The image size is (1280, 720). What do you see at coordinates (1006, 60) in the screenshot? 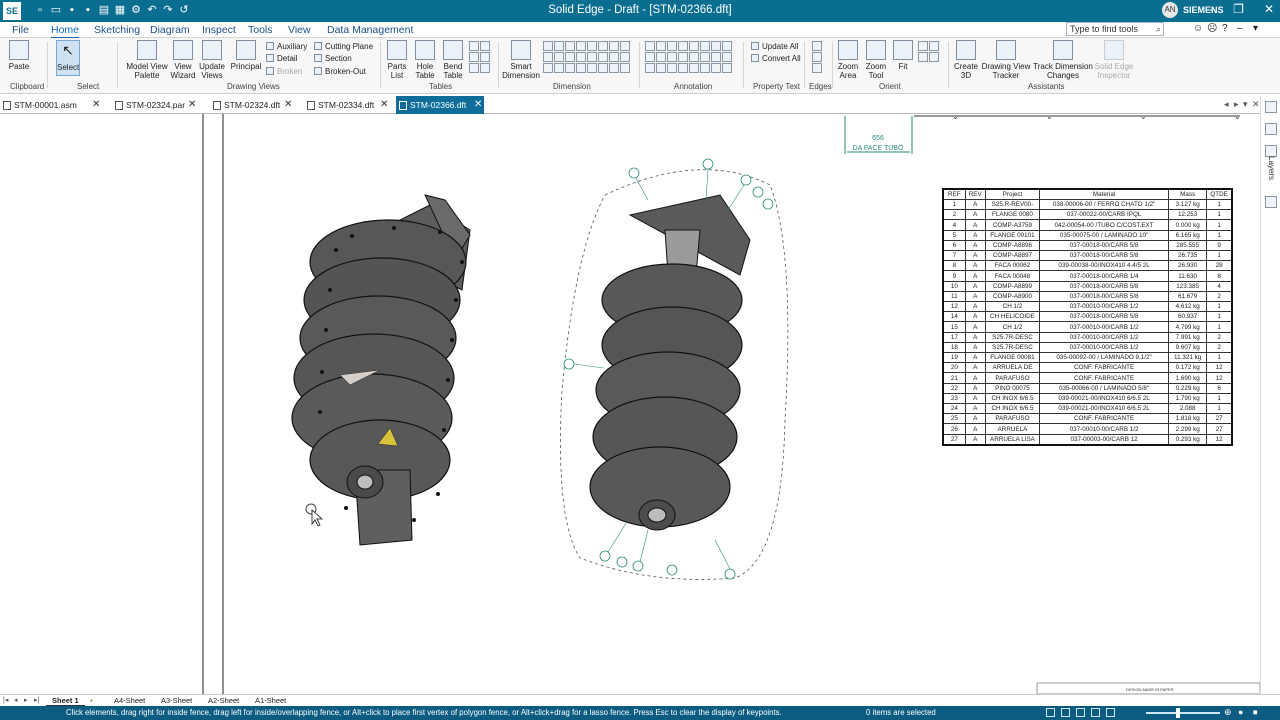
I see `drawing-view-tracker-button: Drawing View Tracker` at bounding box center [1006, 60].